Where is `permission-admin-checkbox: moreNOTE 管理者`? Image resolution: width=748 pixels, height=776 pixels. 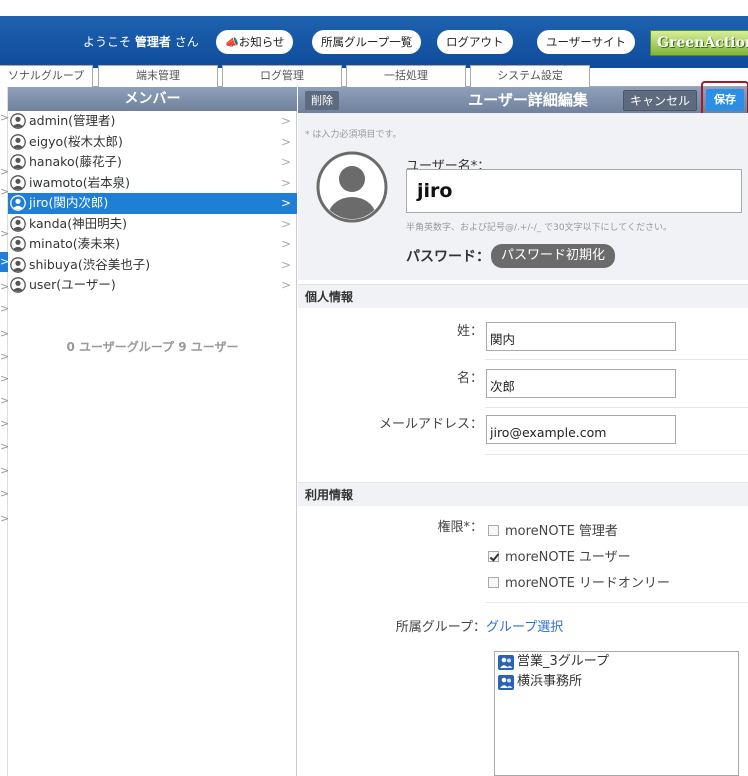
permission-admin-checkbox: moreNOTE 管理者 is located at coordinates (553, 529).